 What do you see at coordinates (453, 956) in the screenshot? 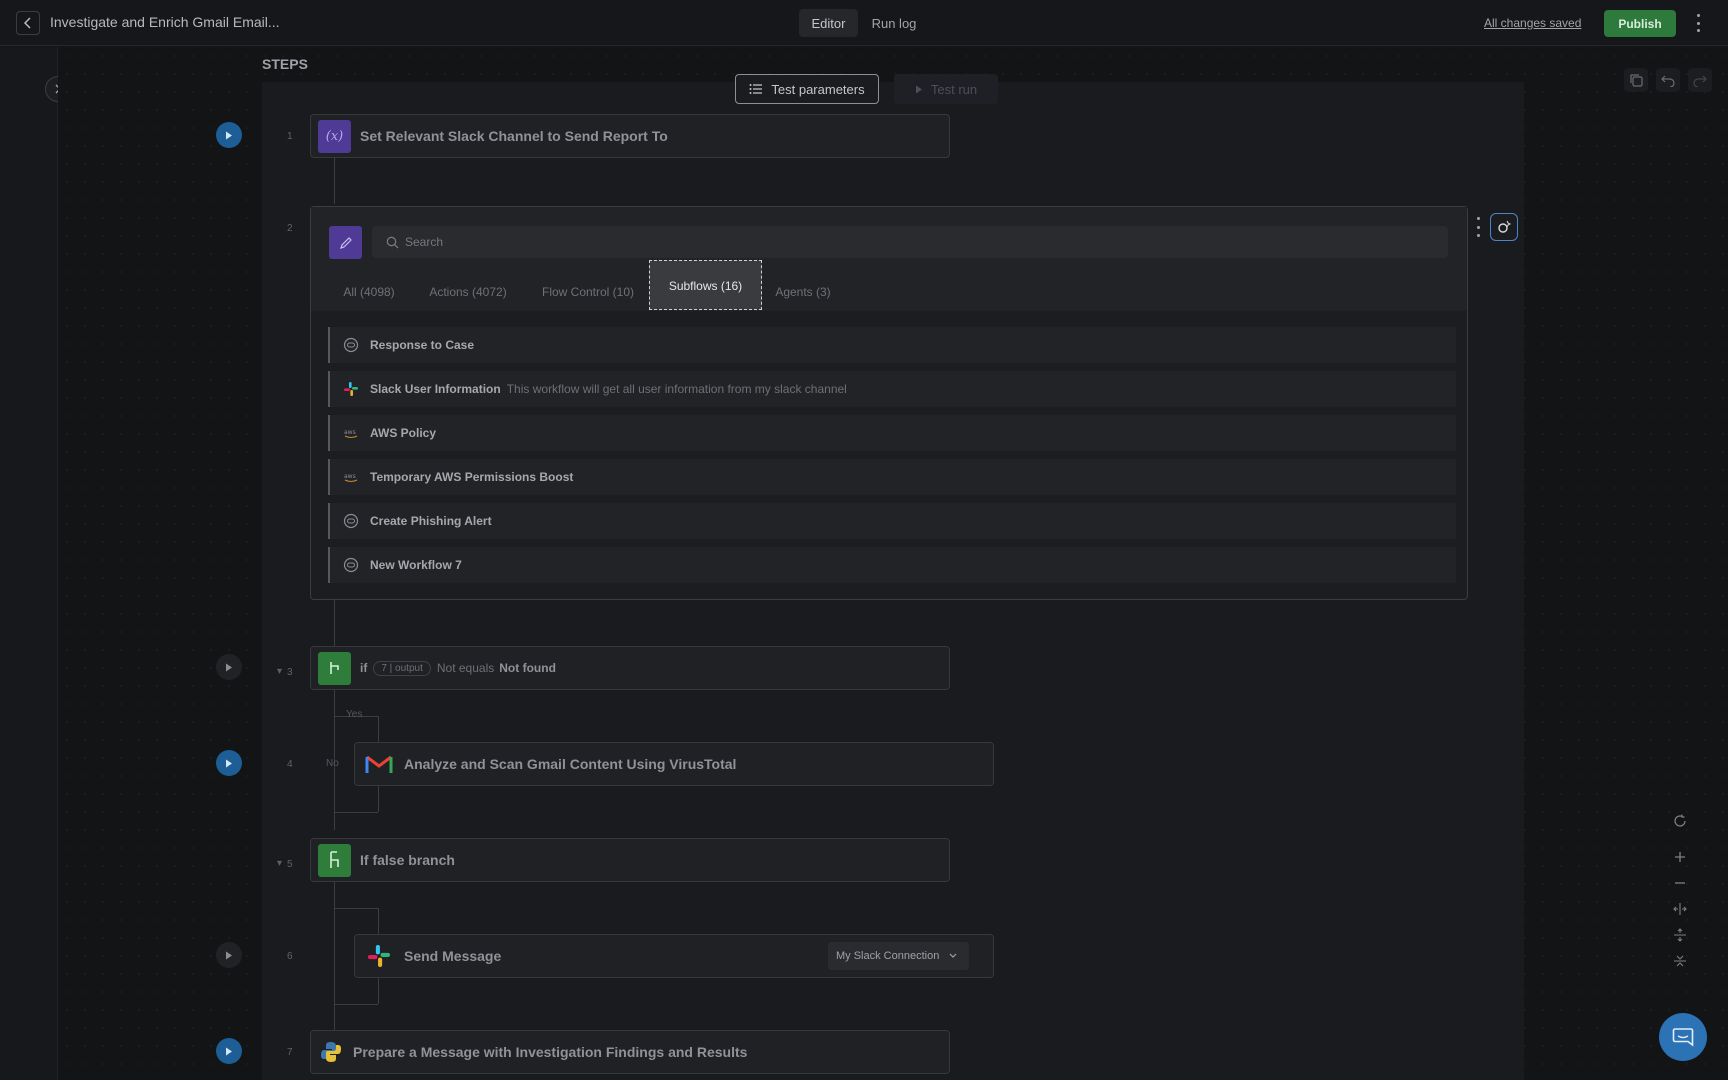
I see `step-title: Send Message` at bounding box center [453, 956].